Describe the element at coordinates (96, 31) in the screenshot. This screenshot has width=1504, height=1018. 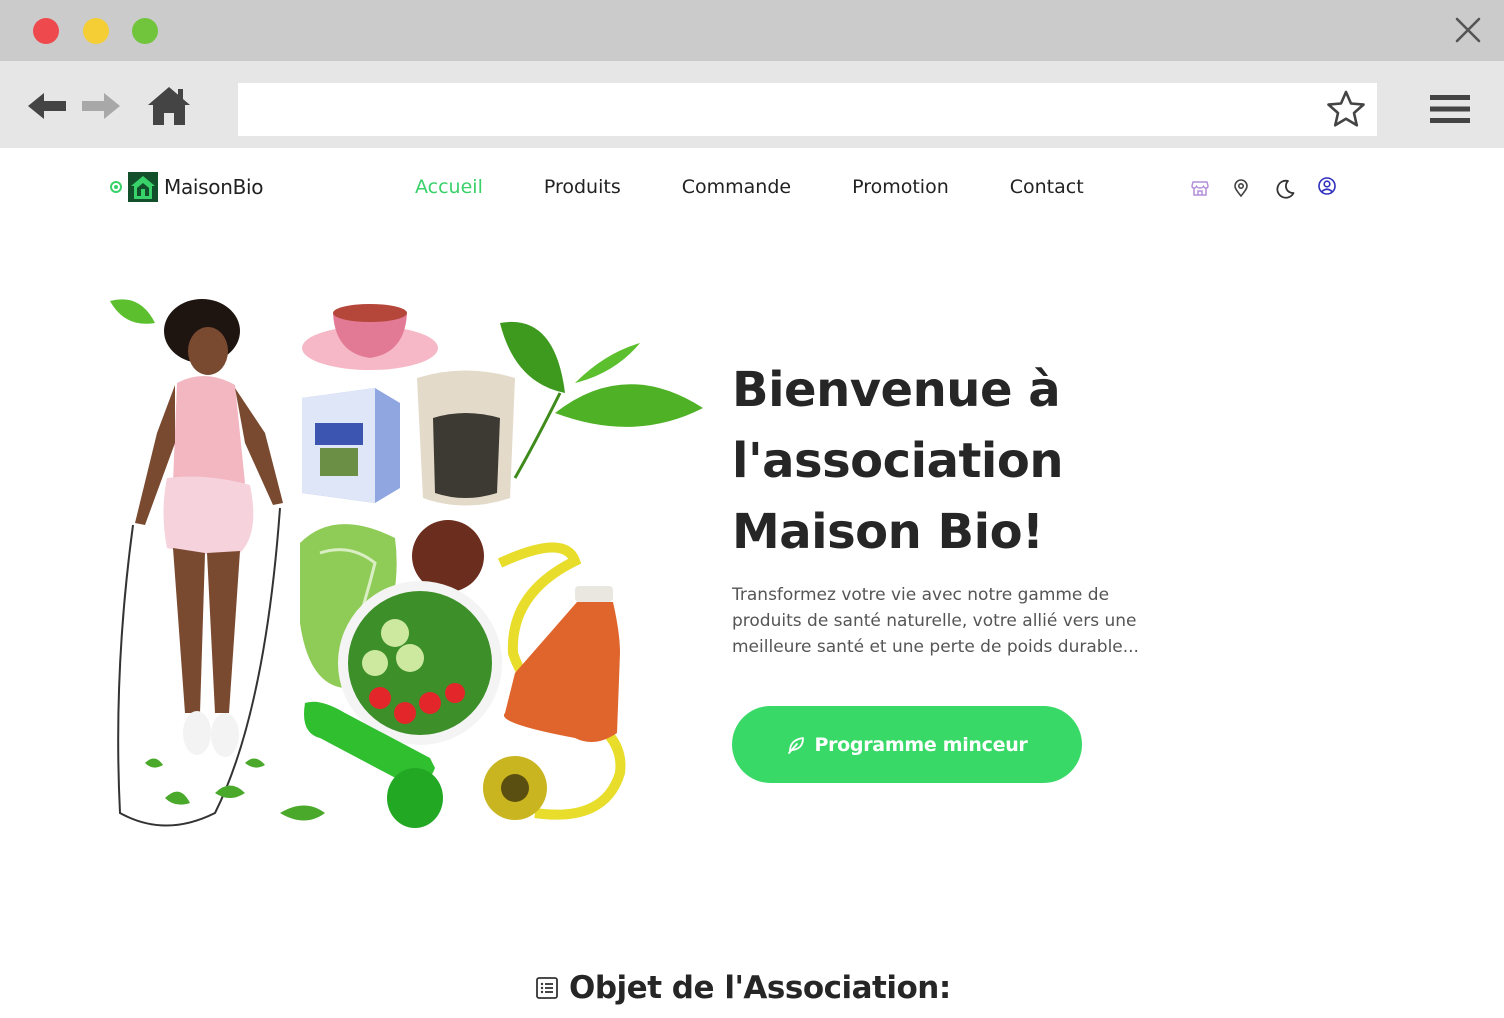
I see `window-minimize-dot` at that location.